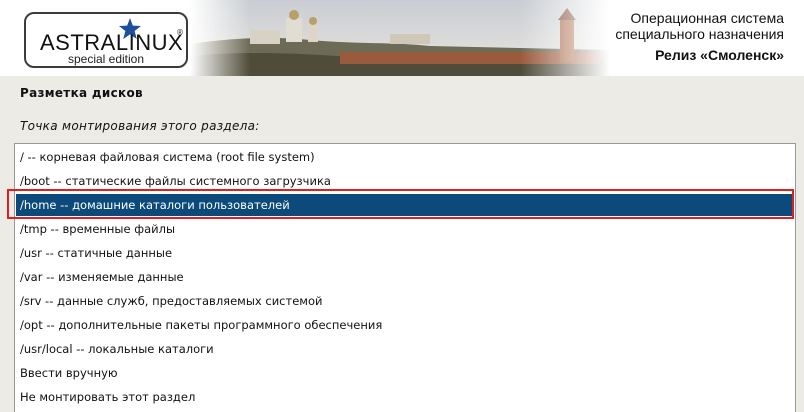 This screenshot has height=412, width=804. What do you see at coordinates (81, 93) in the screenshot?
I see `page-title: Разметка дисков` at bounding box center [81, 93].